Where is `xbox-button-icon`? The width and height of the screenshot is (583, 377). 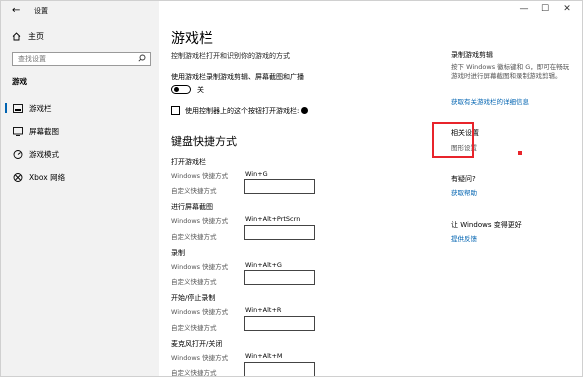 xbox-button-icon is located at coordinates (305, 110).